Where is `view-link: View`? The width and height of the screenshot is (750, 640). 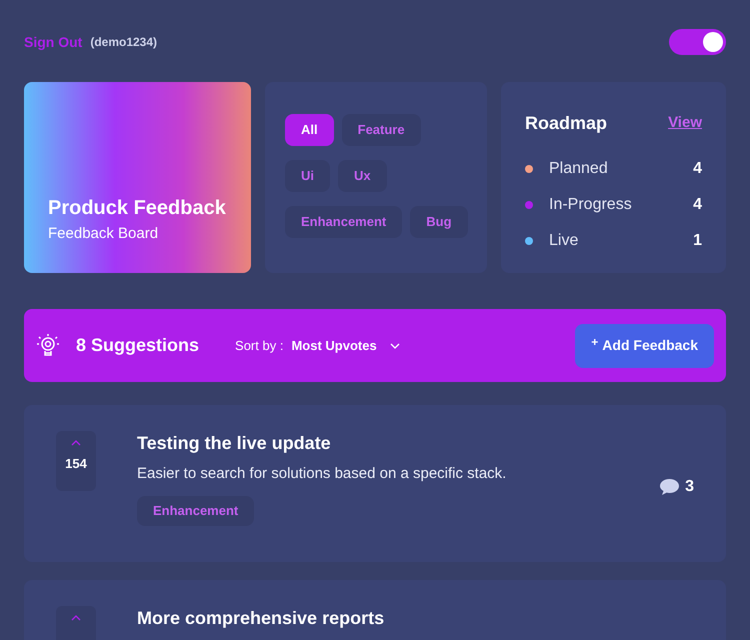
view-link: View is located at coordinates (685, 123).